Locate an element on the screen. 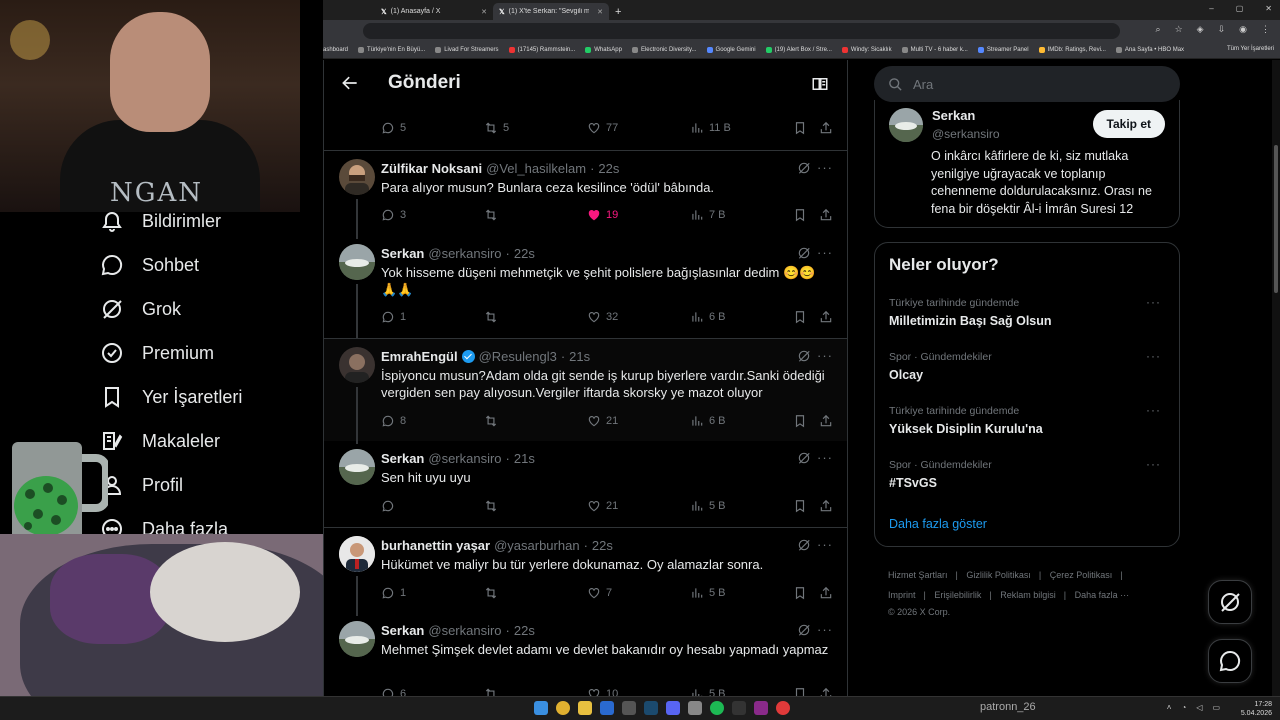  footer-link: Gizlilik Politikası is located at coordinates (998, 575).